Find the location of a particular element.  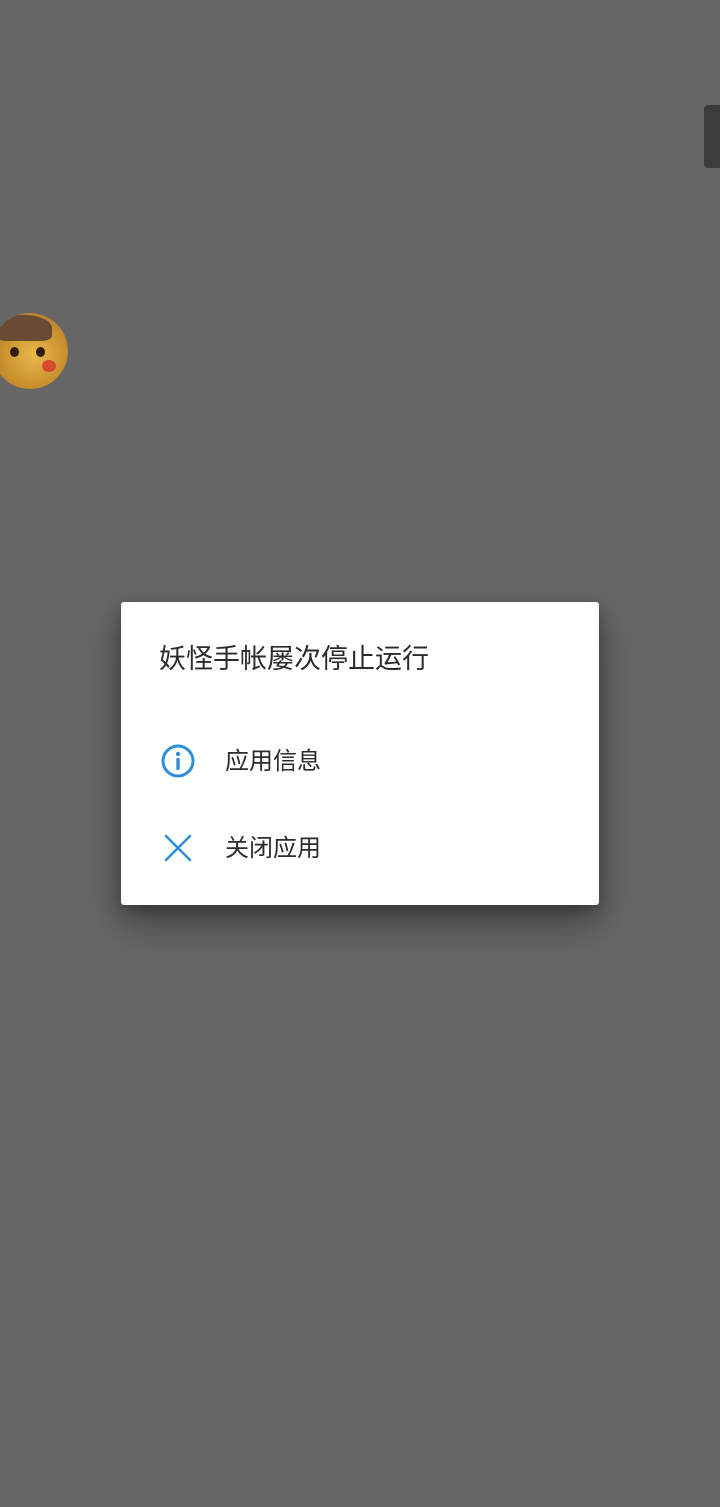

avatar-eye-left is located at coordinates (14, 352).